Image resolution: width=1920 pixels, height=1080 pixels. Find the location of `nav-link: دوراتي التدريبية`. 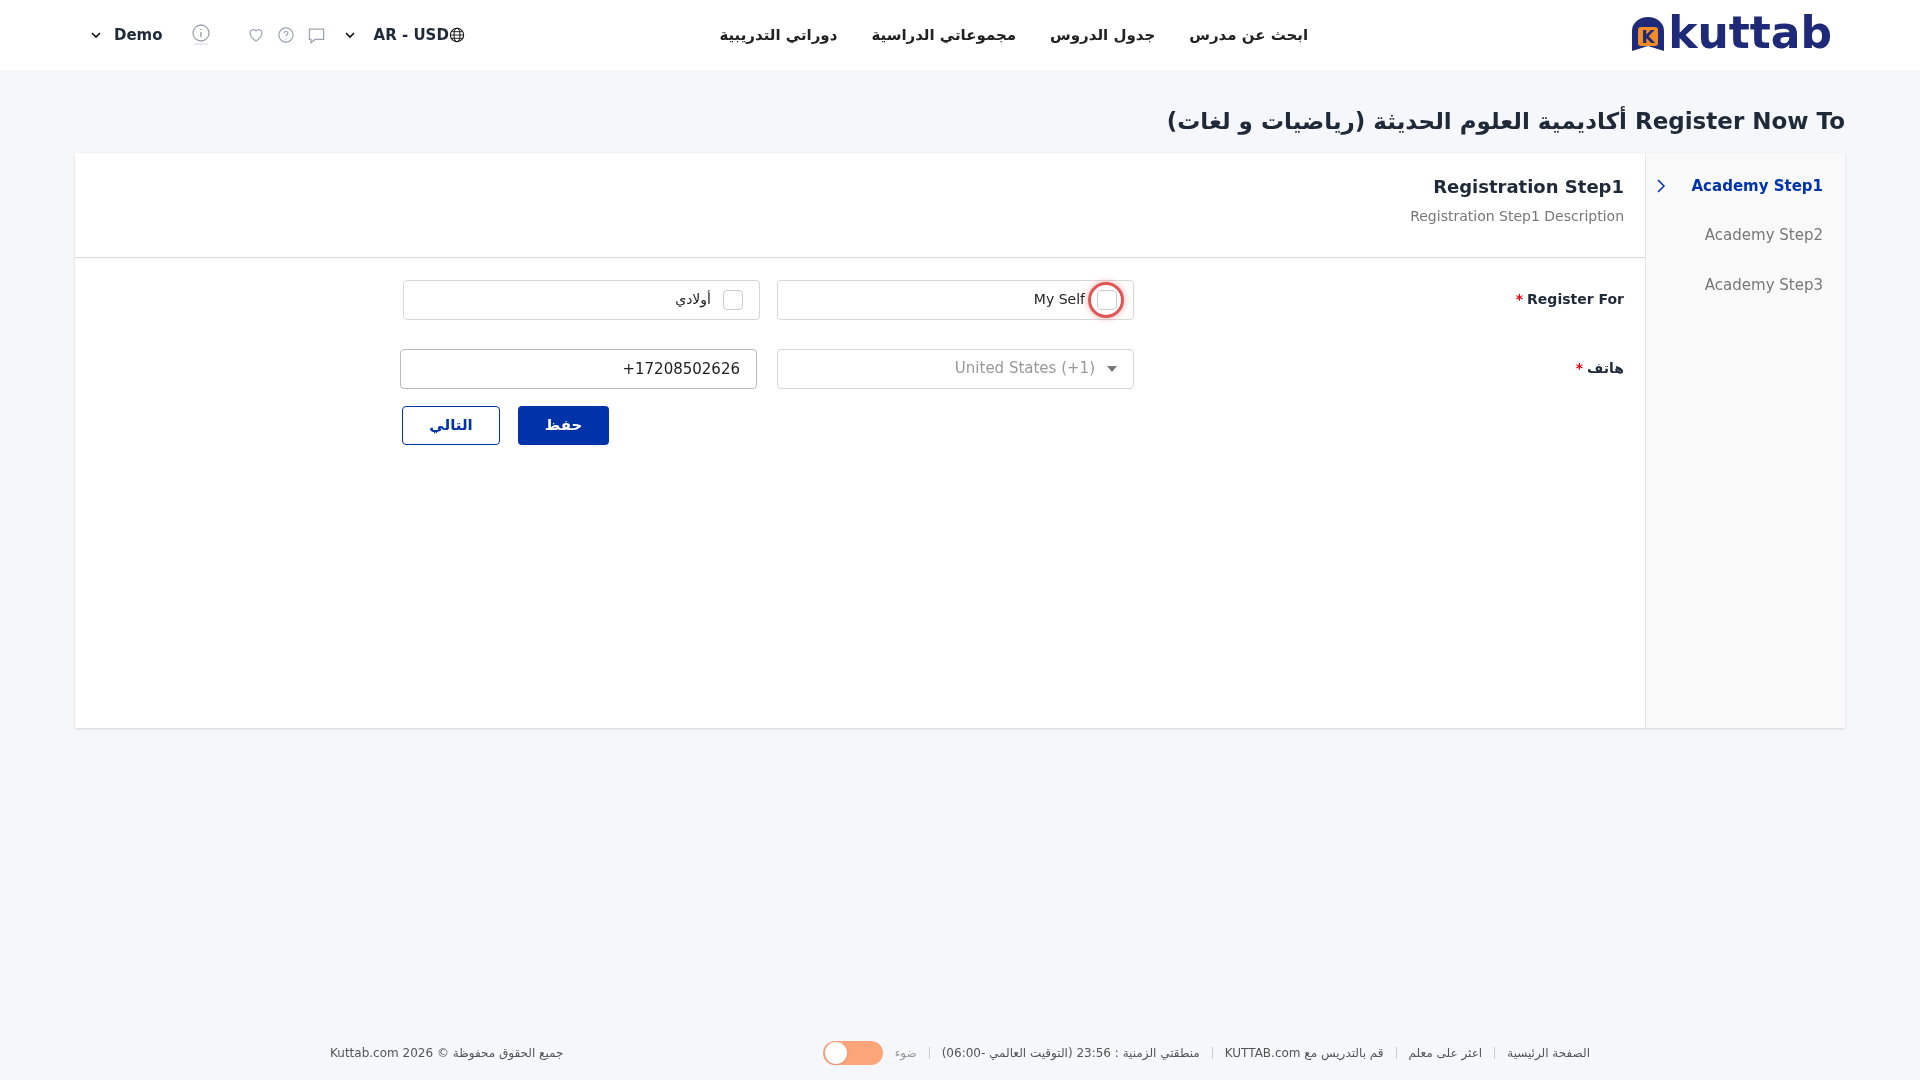

nav-link: دوراتي التدريبية is located at coordinates (778, 35).